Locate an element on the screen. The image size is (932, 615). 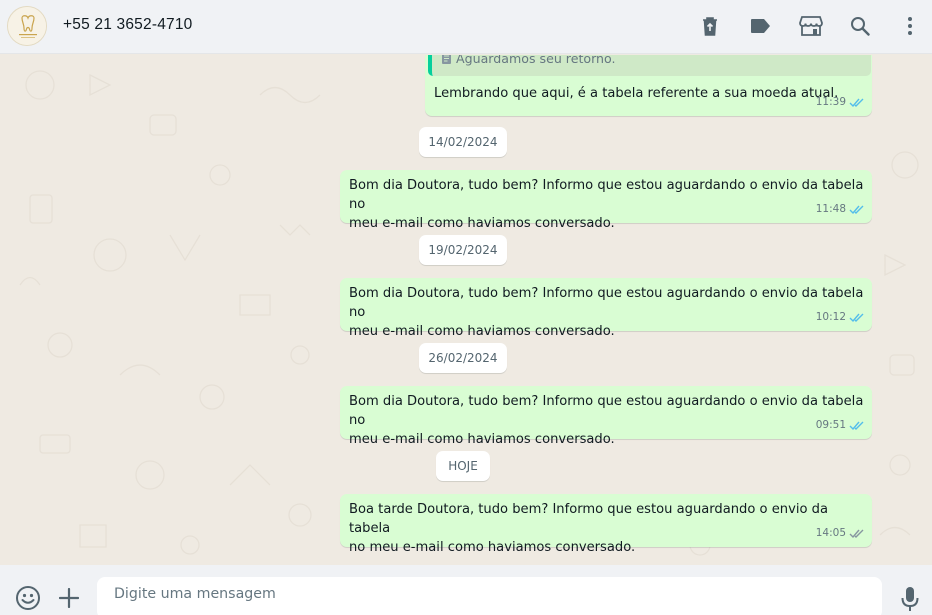
date-divider: 26/02/2024 is located at coordinates (463, 358).